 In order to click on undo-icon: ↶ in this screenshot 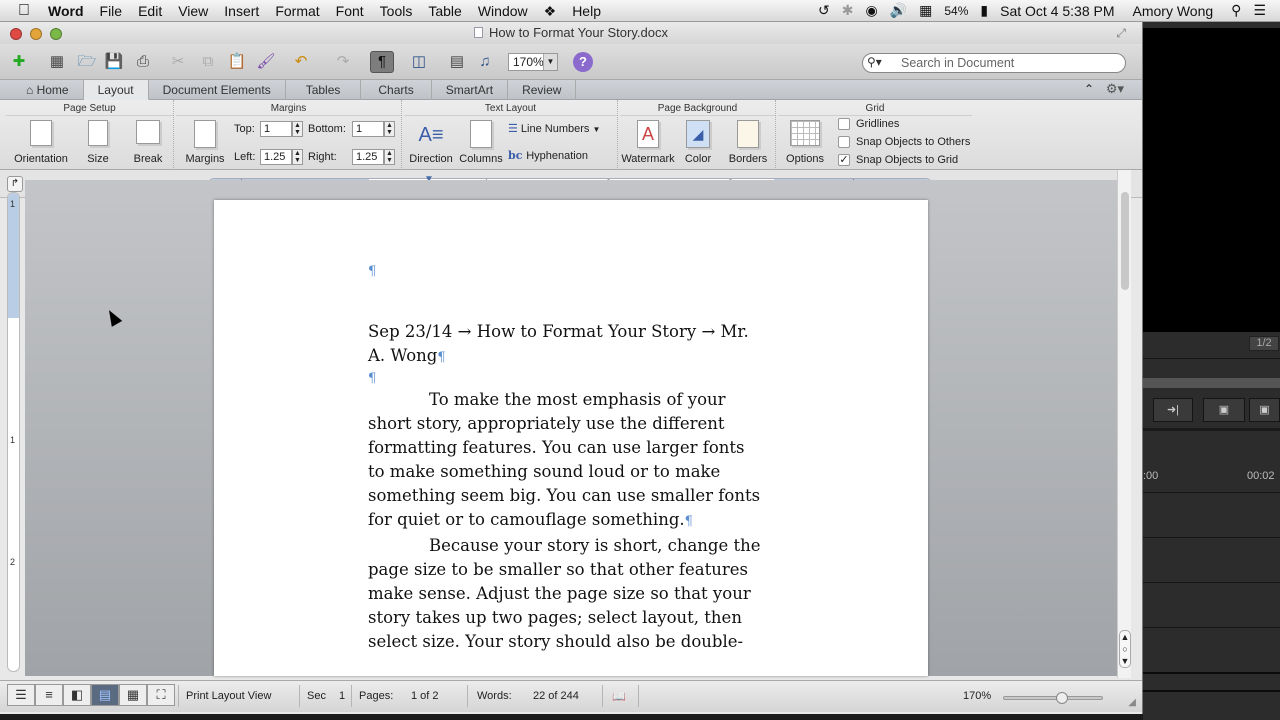, I will do `click(301, 62)`.